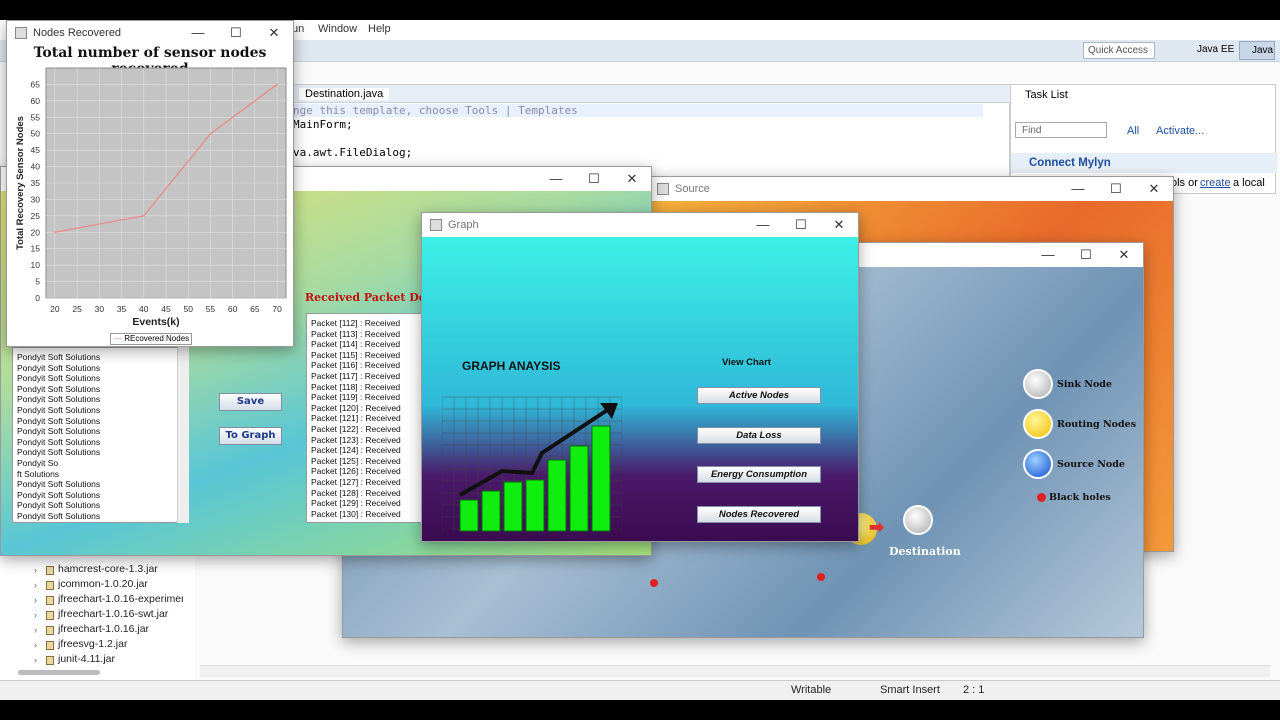 The image size is (1280, 720). Describe the element at coordinates (811, 690) in the screenshot. I see `status-writable: Writable` at that location.